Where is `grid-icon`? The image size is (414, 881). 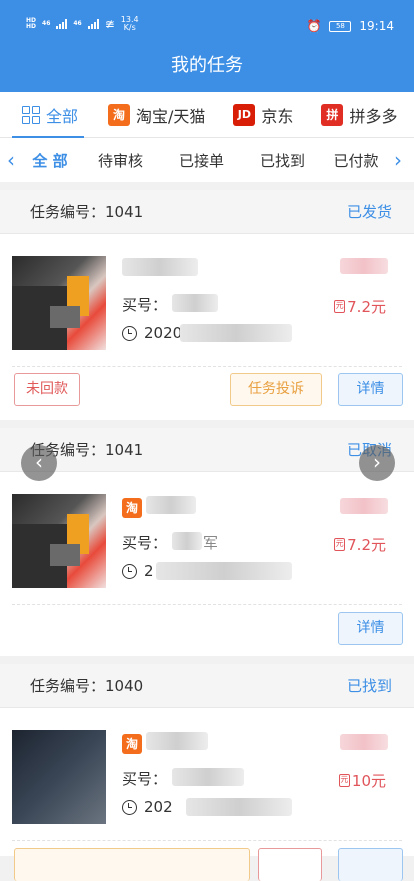 grid-icon is located at coordinates (31, 114).